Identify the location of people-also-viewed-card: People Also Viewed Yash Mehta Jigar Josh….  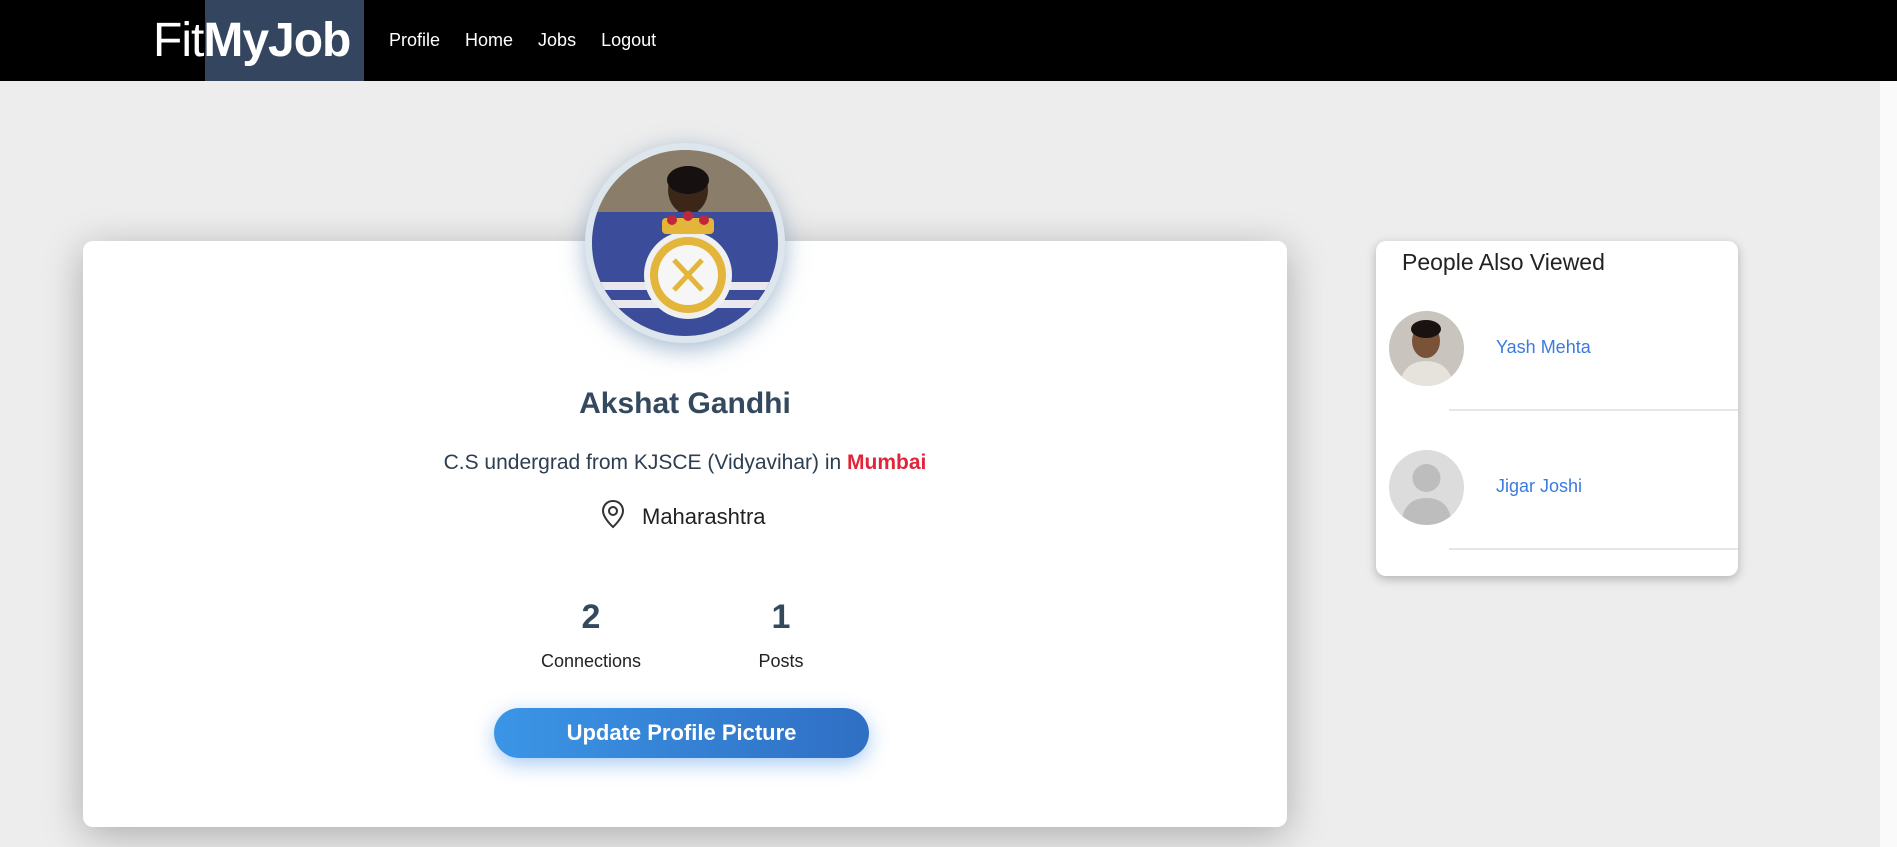
(1557, 408).